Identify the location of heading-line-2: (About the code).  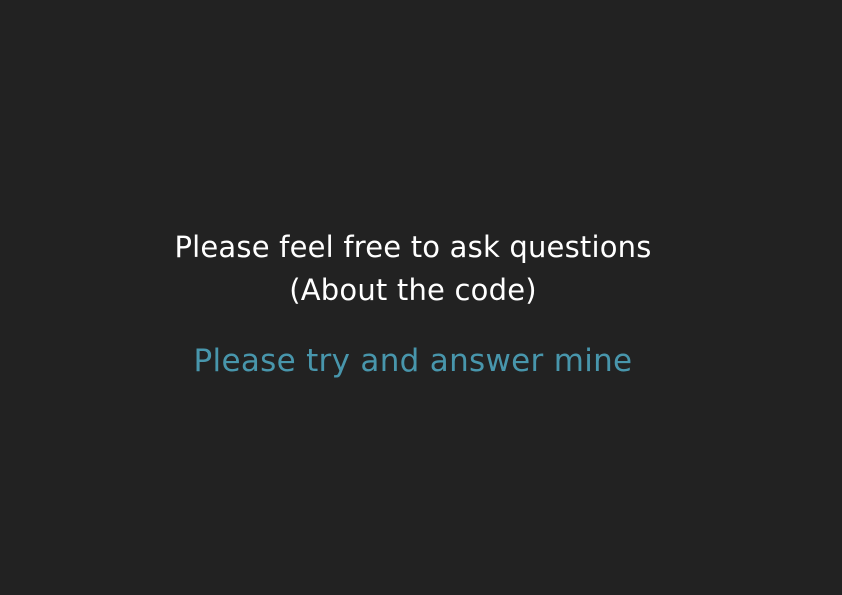
(413, 290).